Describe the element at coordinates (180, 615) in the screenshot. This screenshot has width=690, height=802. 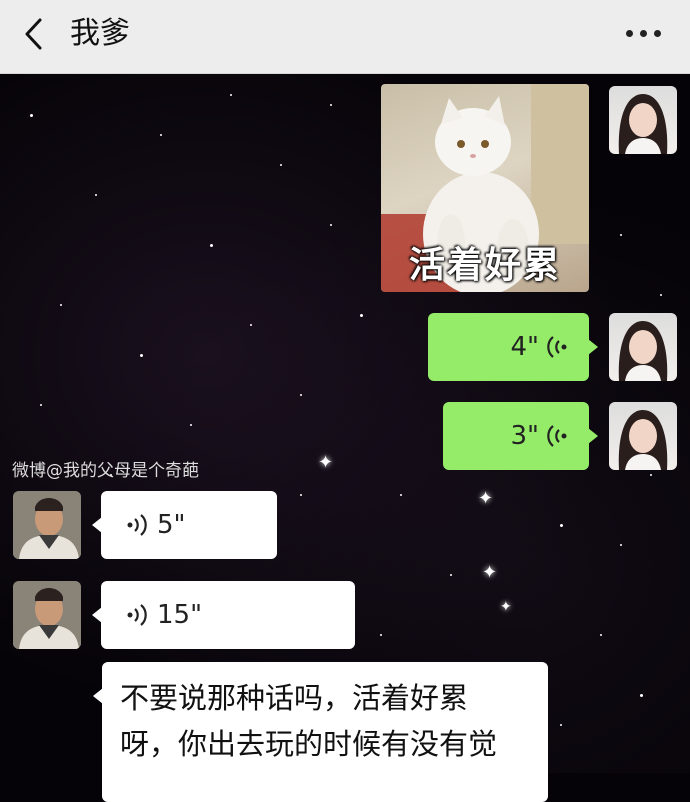
I see `voice-duration: 15"` at that location.